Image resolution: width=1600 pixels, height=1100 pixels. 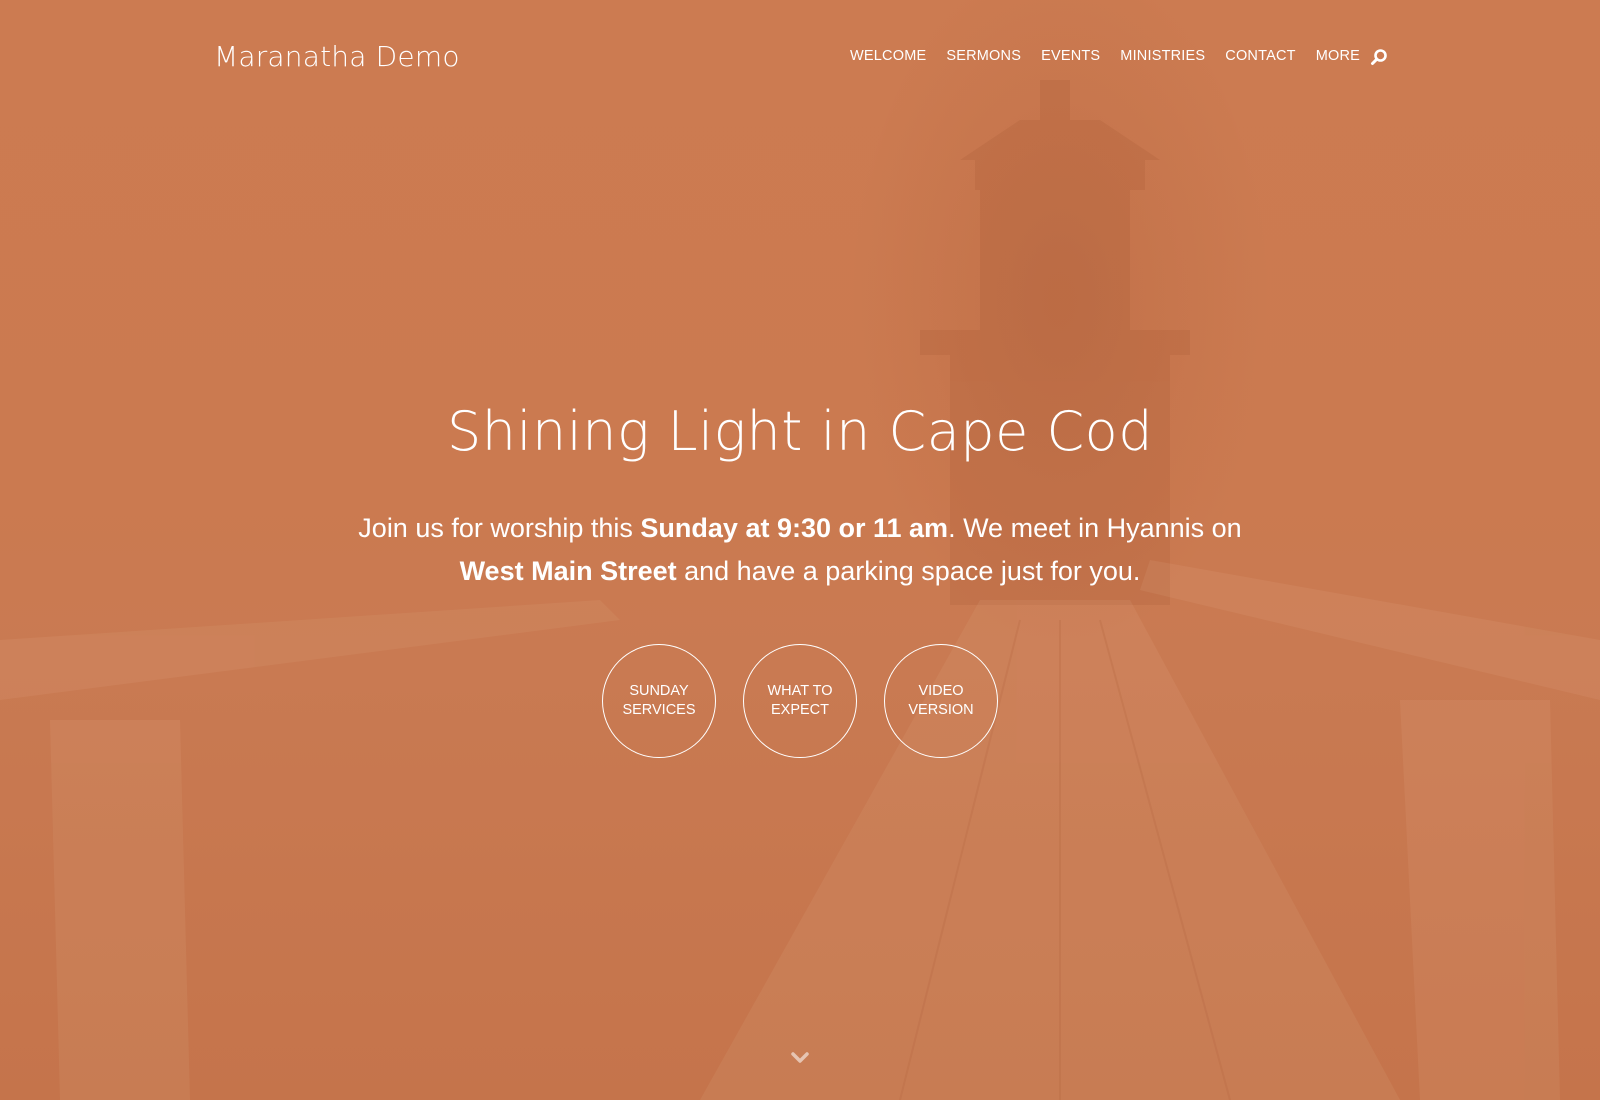 What do you see at coordinates (888, 56) in the screenshot?
I see `nav-item-welcome: WELCOME` at bounding box center [888, 56].